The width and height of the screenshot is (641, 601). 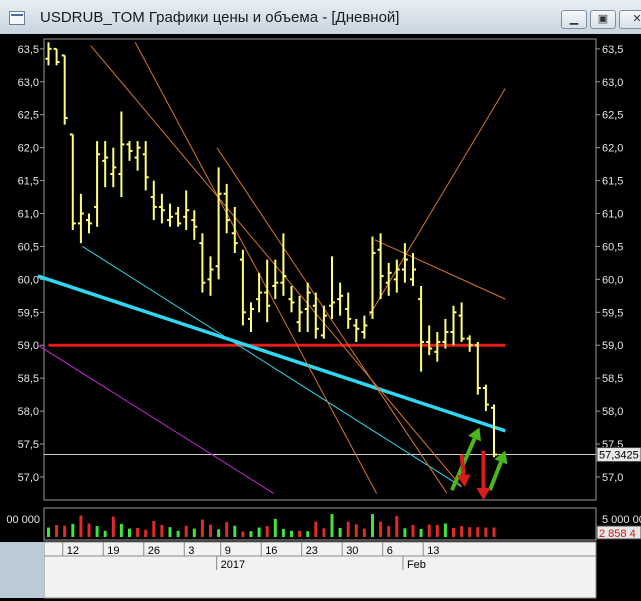 What do you see at coordinates (28, 116) in the screenshot?
I see `y-tick-label-left: 62,5` at bounding box center [28, 116].